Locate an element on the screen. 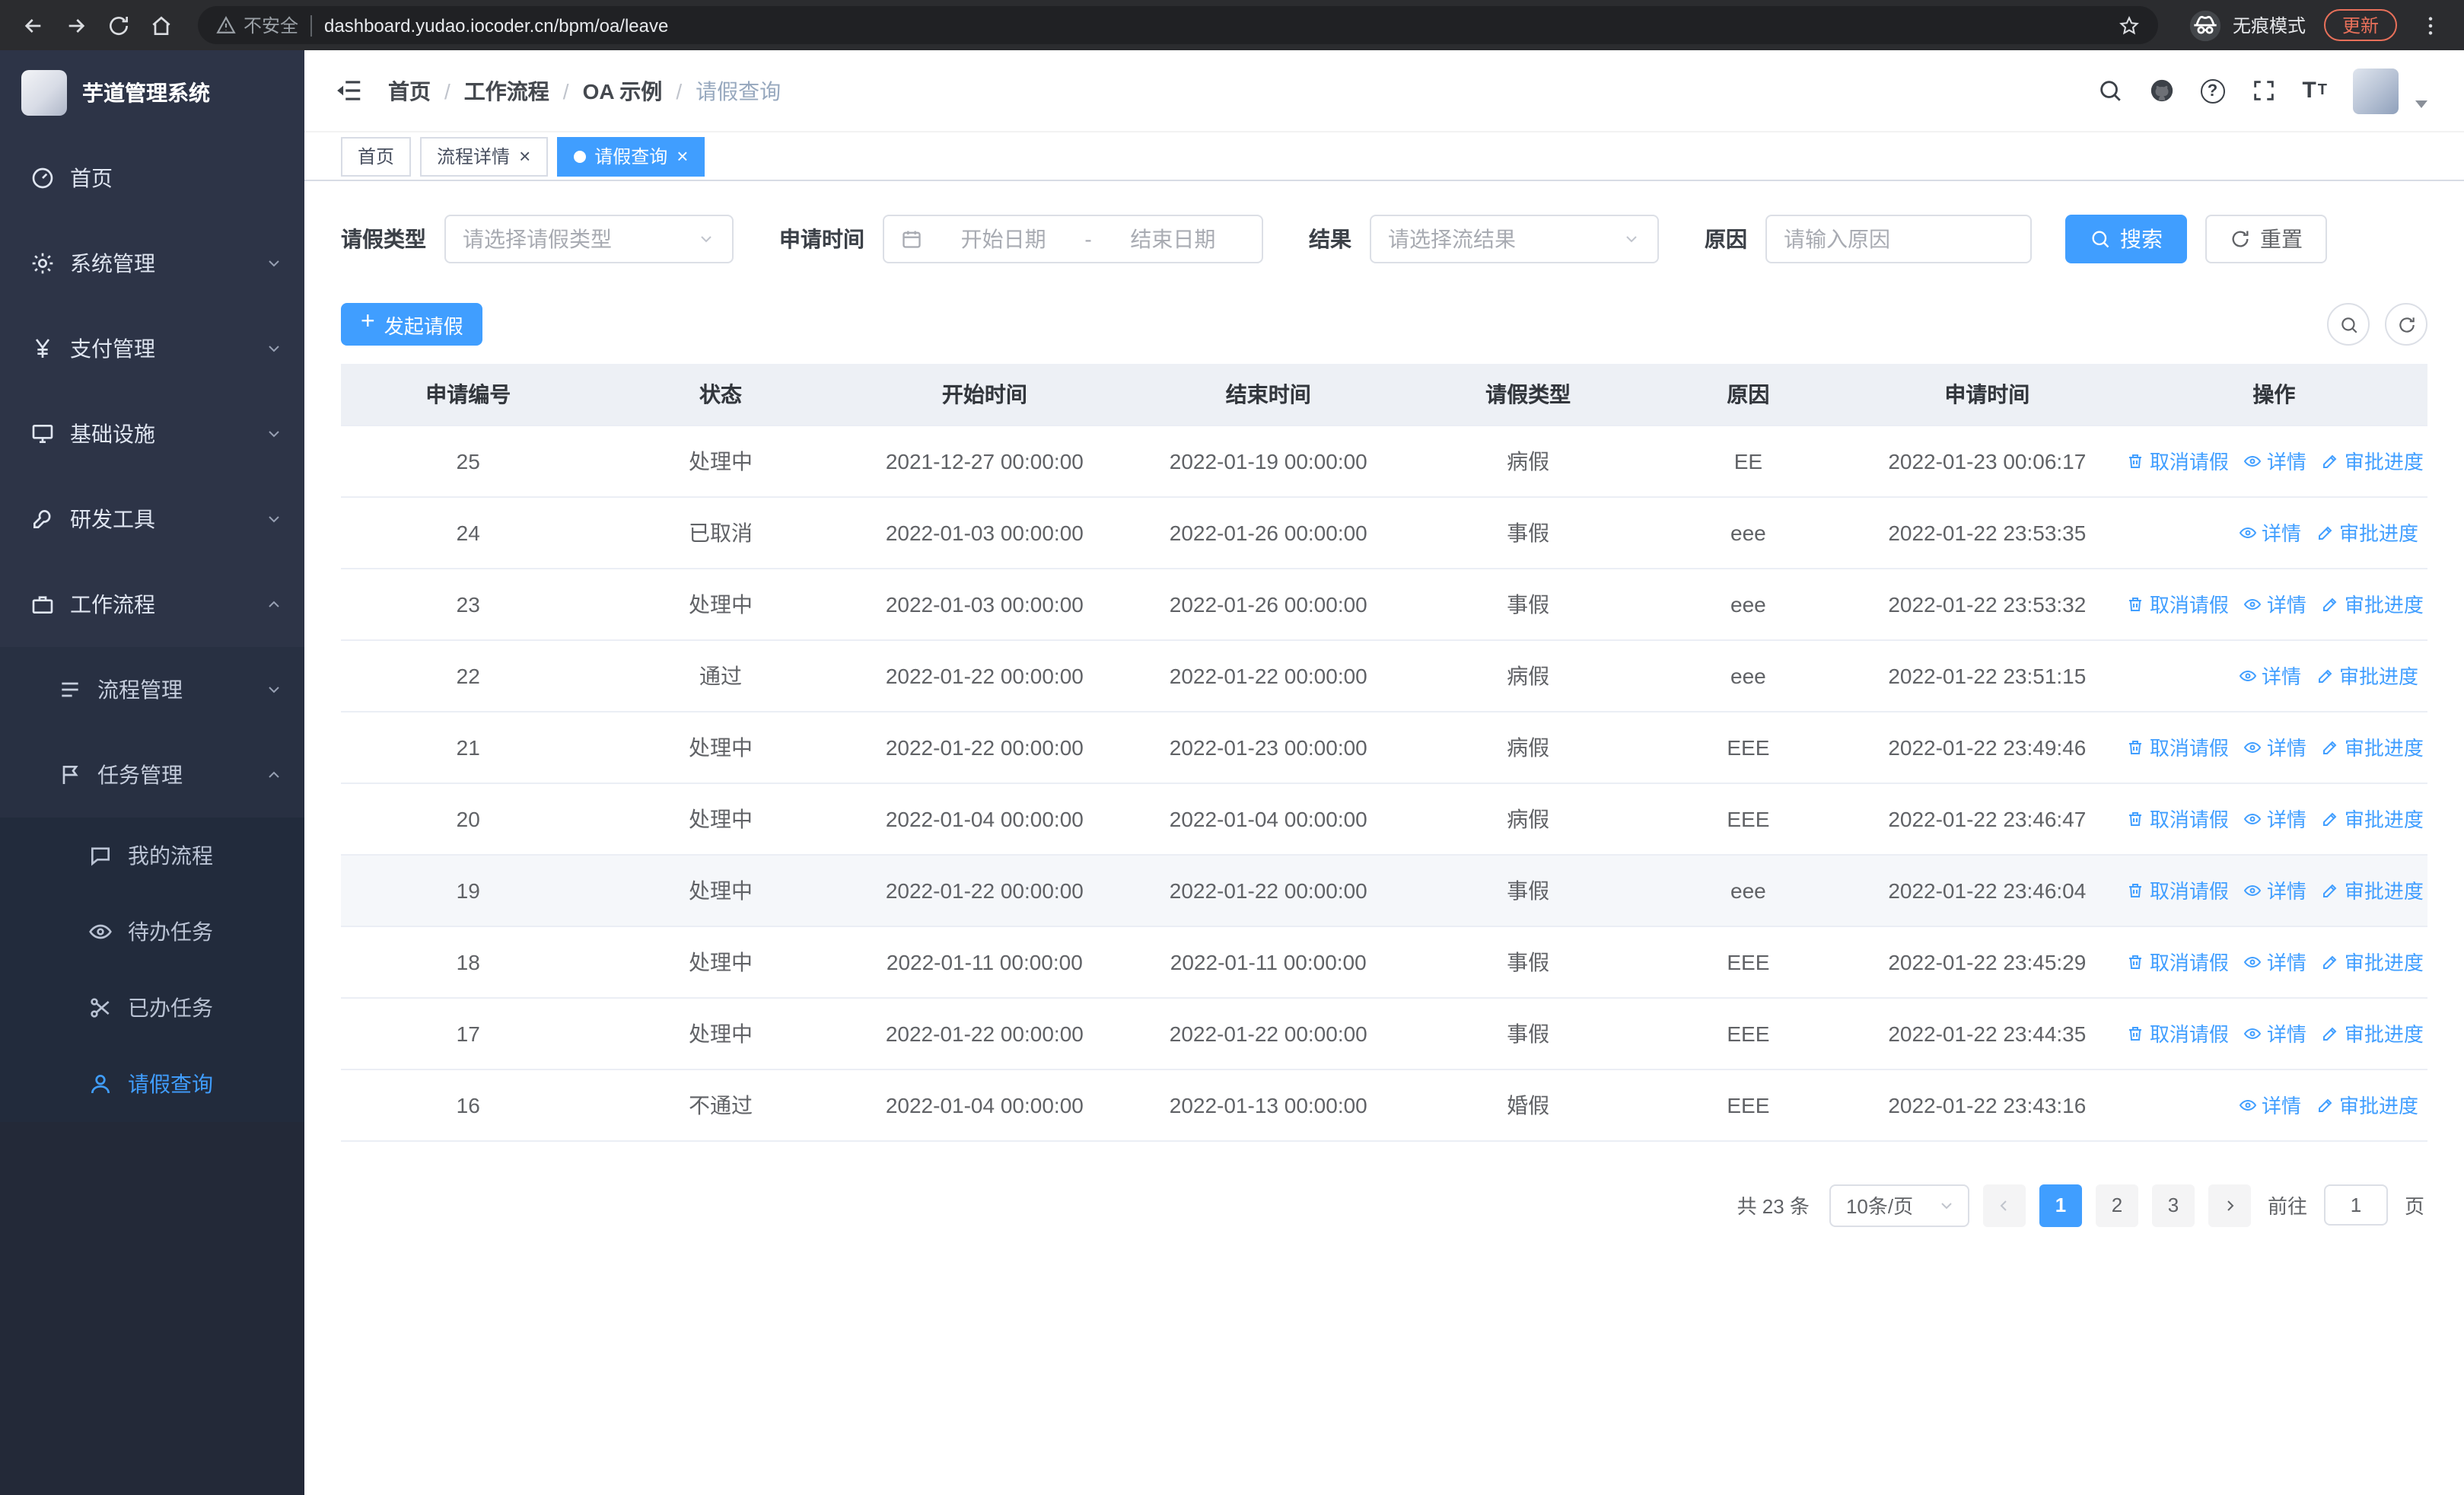  search-icon is located at coordinates (2109, 91).